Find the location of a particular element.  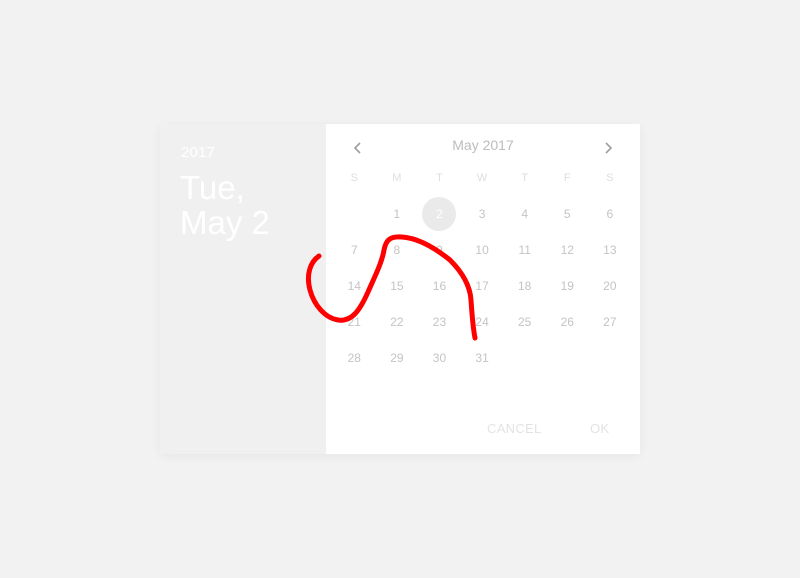

day-cell: 14 is located at coordinates (354, 286).